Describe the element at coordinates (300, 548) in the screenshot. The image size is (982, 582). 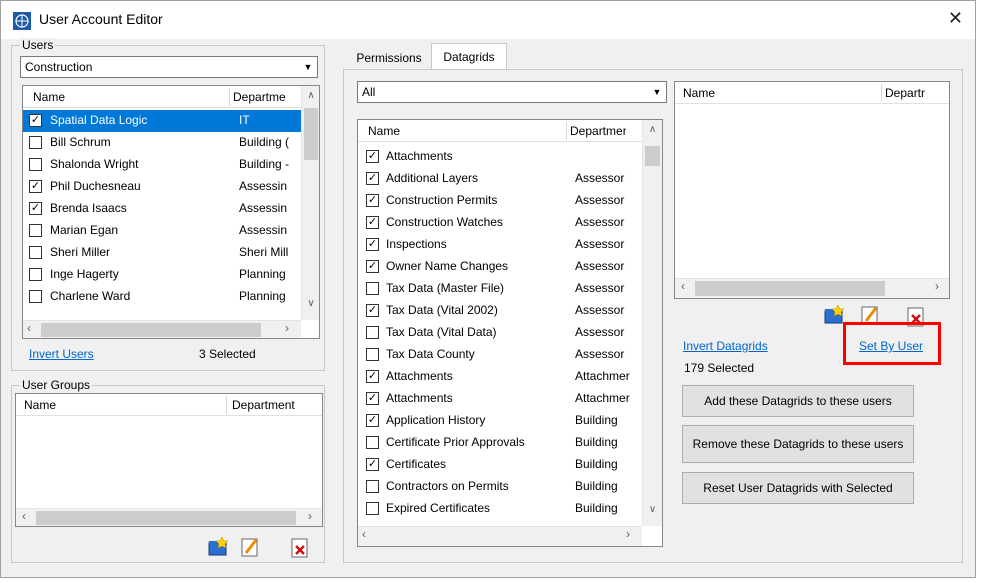
I see `delete-group-icon` at that location.